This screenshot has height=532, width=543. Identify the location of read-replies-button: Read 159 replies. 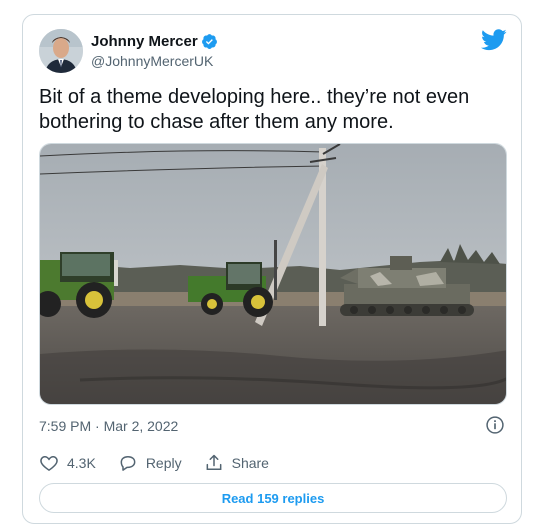
(273, 498).